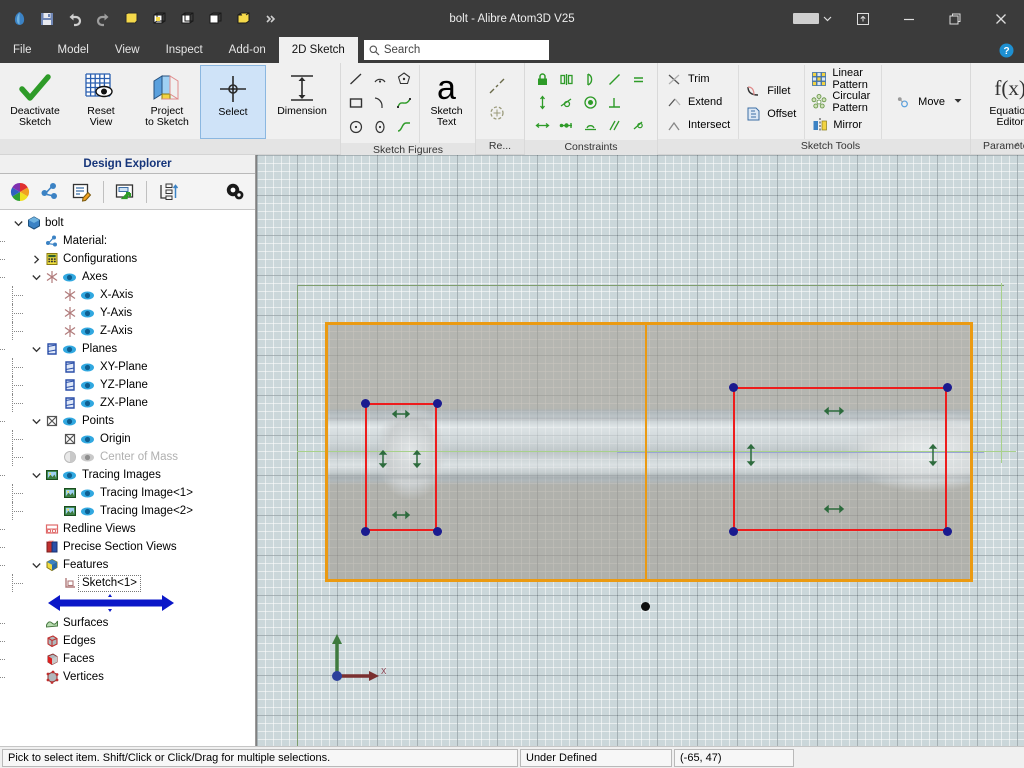 The image size is (1024, 768). I want to click on extend-button: Extend, so click(699, 102).